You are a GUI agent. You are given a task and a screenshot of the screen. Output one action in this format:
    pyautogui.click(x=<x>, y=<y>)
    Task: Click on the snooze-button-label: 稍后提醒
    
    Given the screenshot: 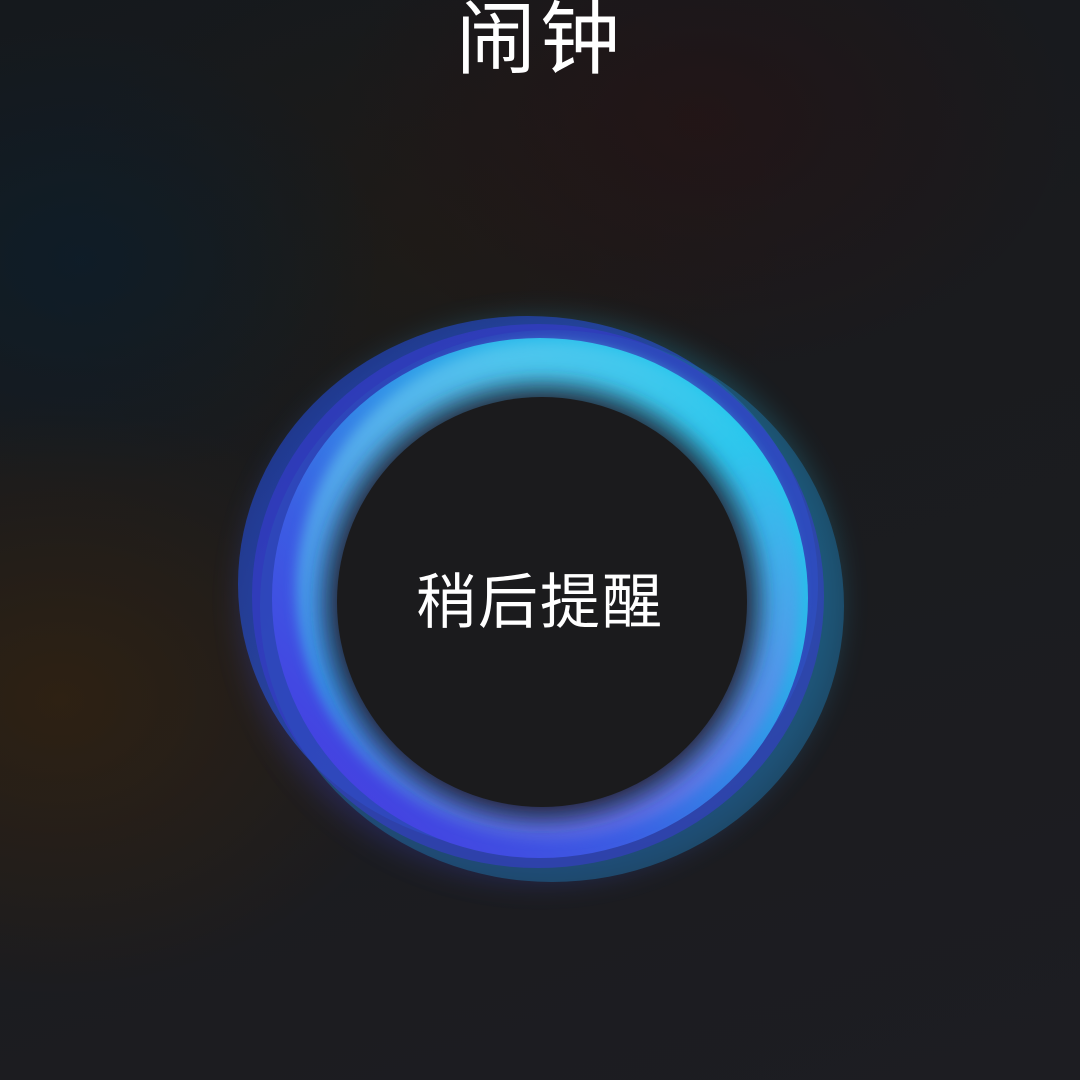 What is the action you would take?
    pyautogui.click(x=540, y=603)
    